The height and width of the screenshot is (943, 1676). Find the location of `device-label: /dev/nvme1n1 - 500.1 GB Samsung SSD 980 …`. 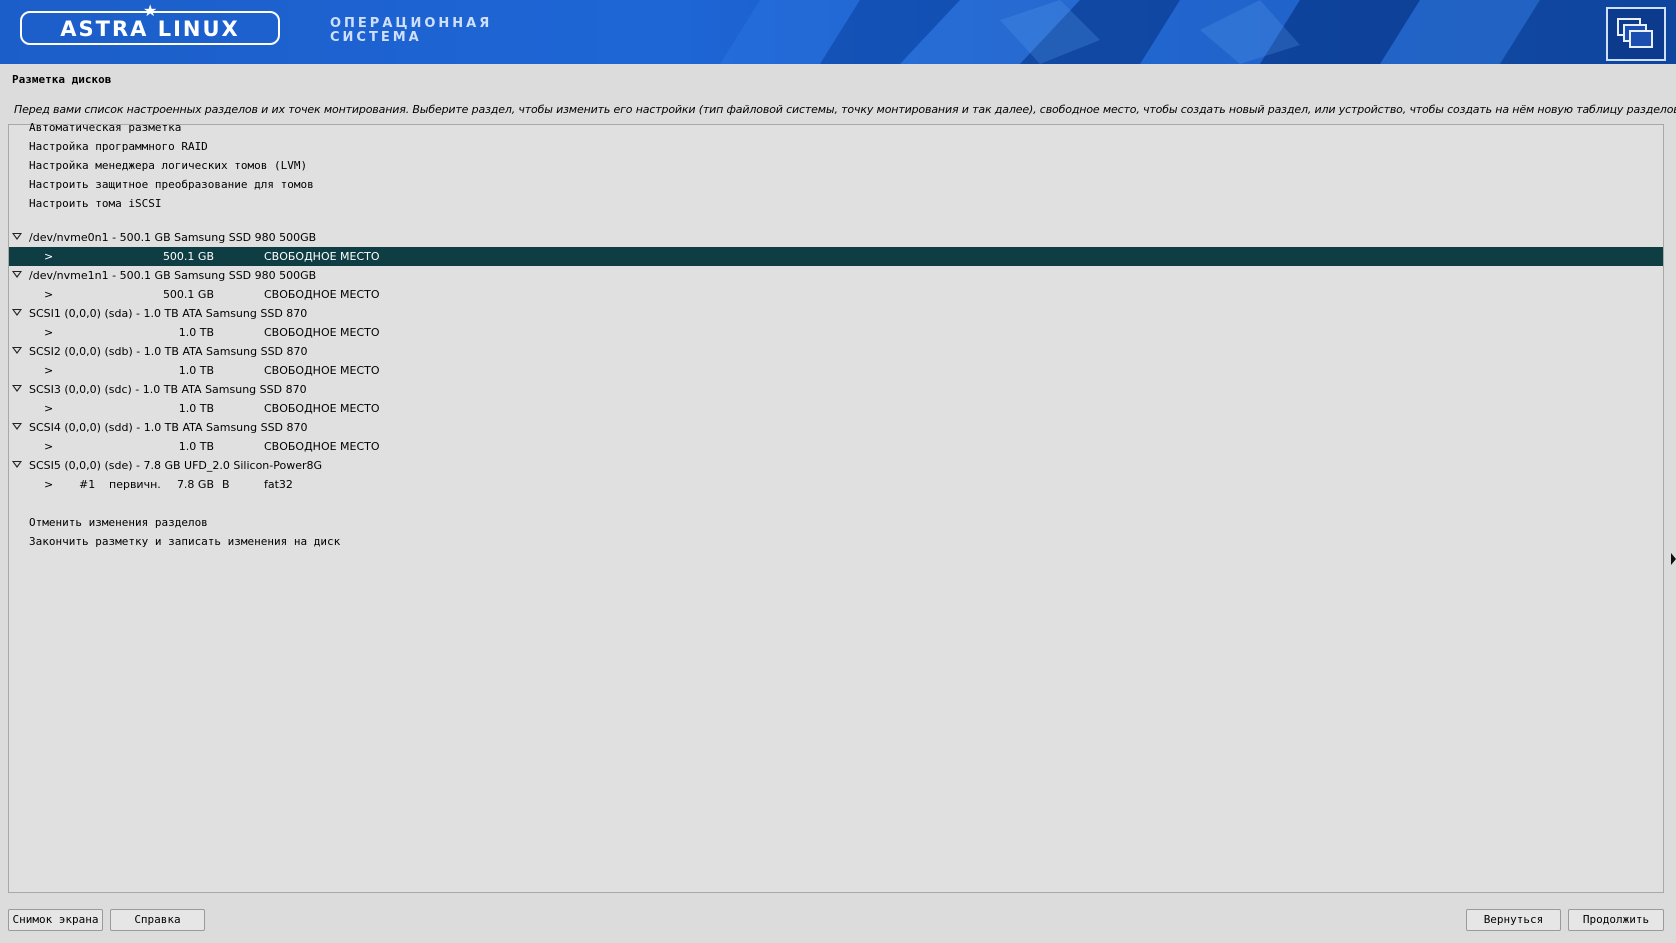

device-label: /dev/nvme1n1 - 500.1 GB Samsung SSD 980 … is located at coordinates (173, 275).